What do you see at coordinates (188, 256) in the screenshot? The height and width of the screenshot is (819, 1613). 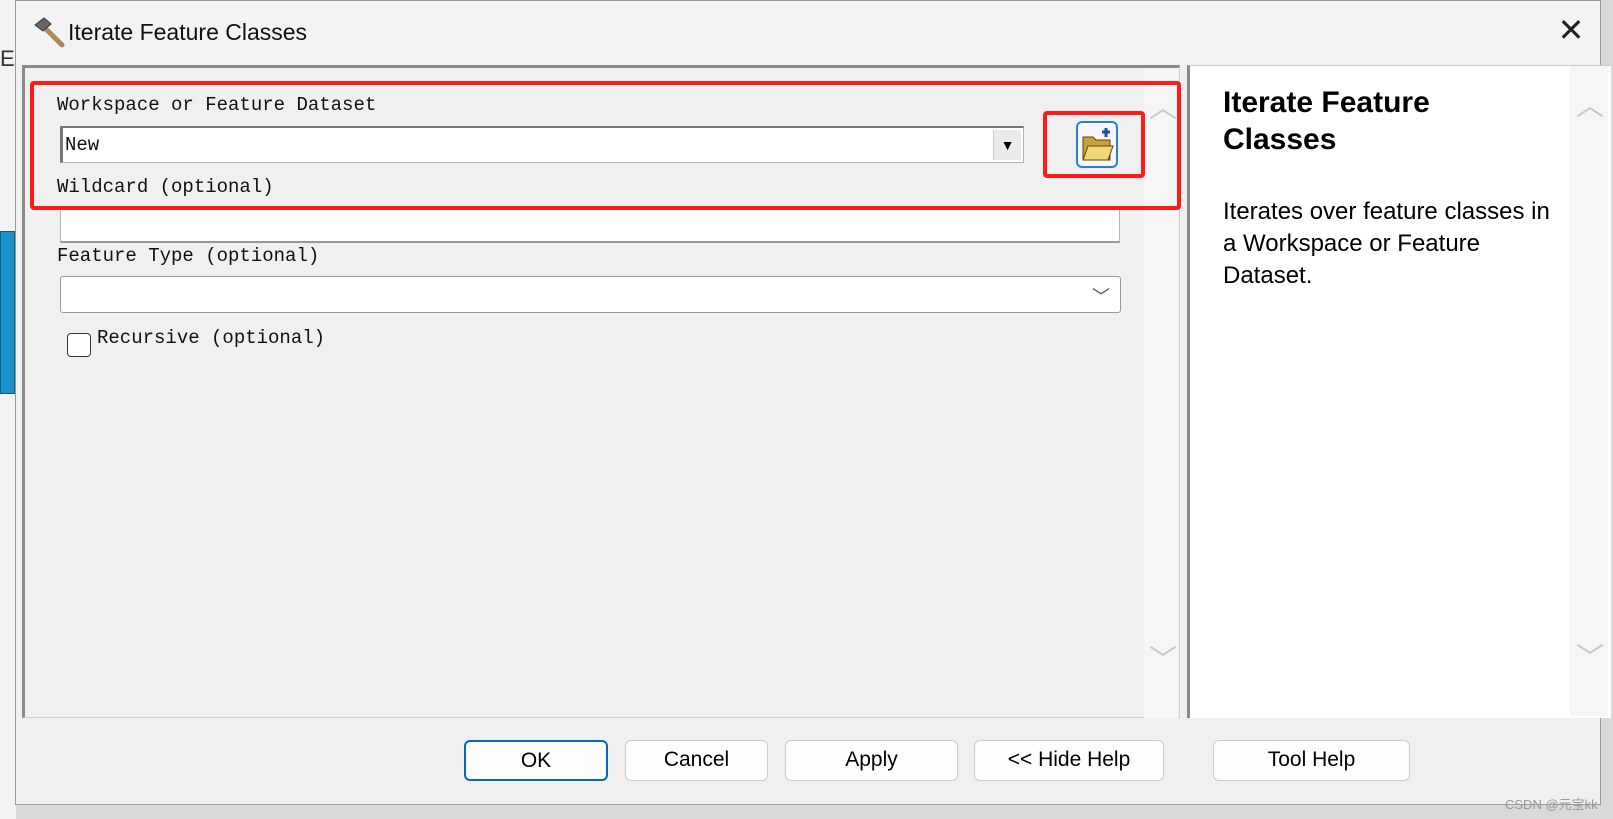 I see `feature-type-label: Feature Type (optional)` at bounding box center [188, 256].